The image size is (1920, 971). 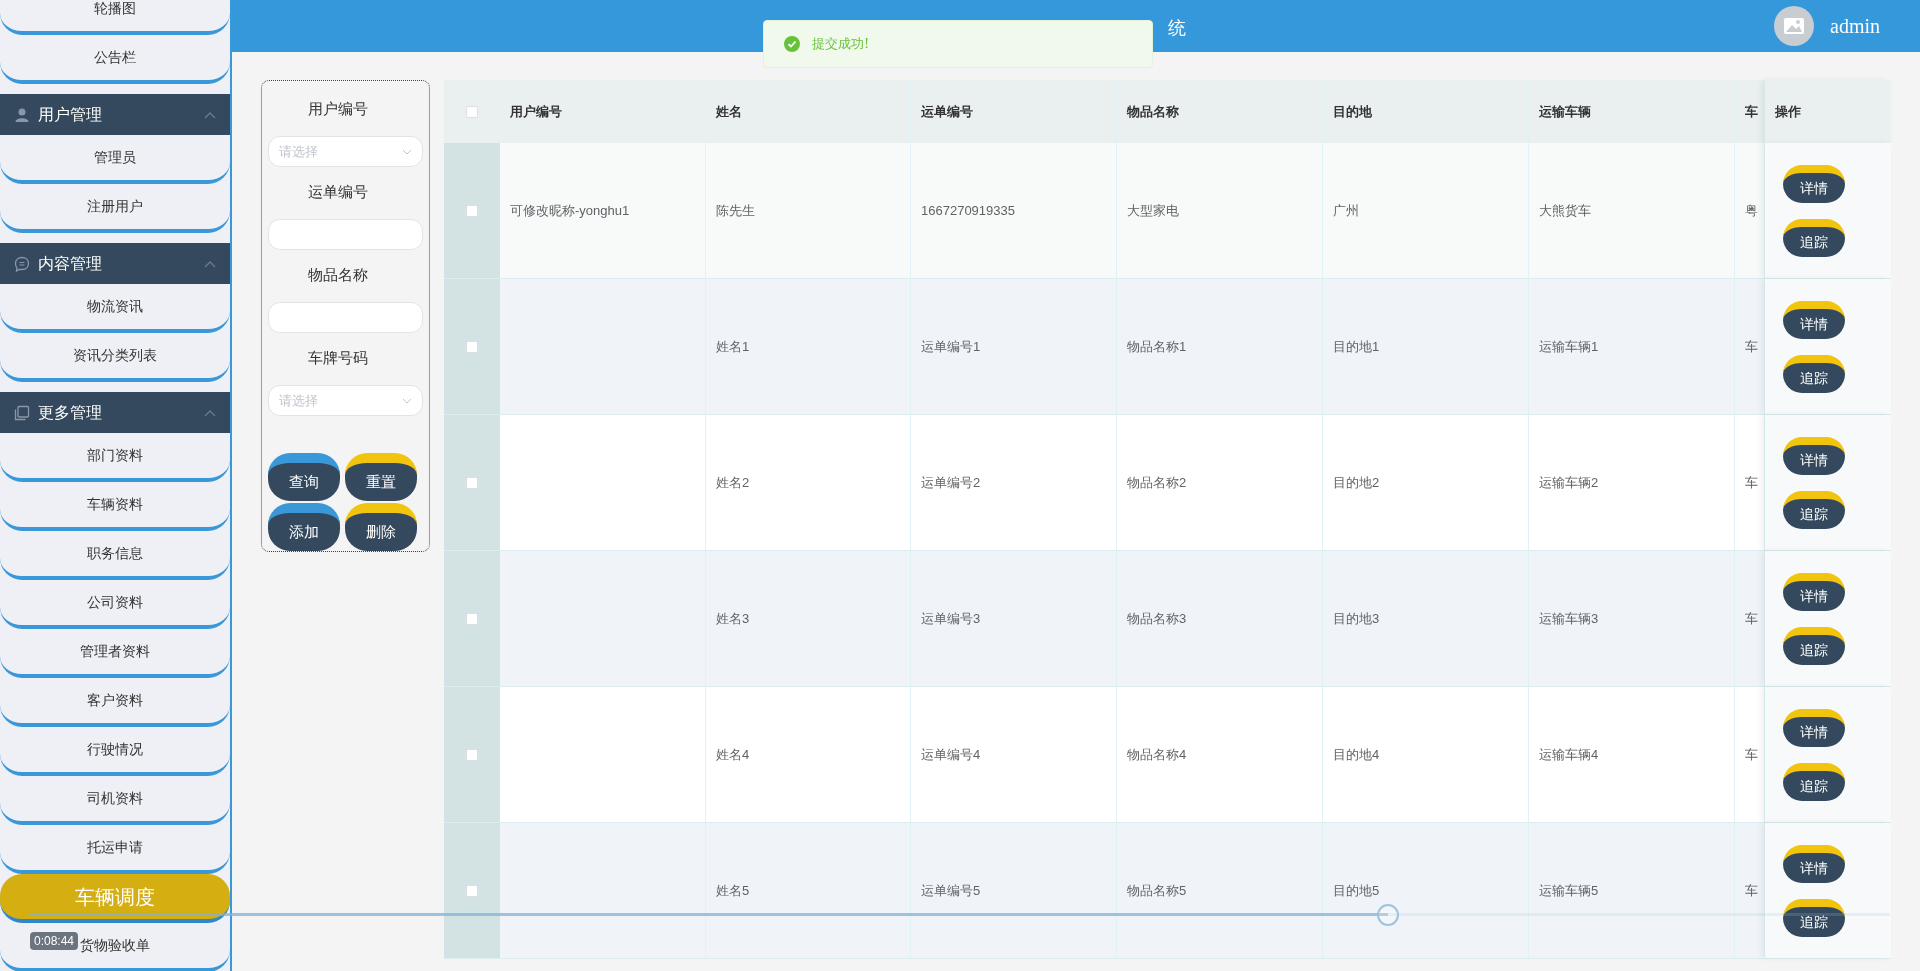 What do you see at coordinates (947, 111) in the screenshot?
I see `column-header: 运单编号` at bounding box center [947, 111].